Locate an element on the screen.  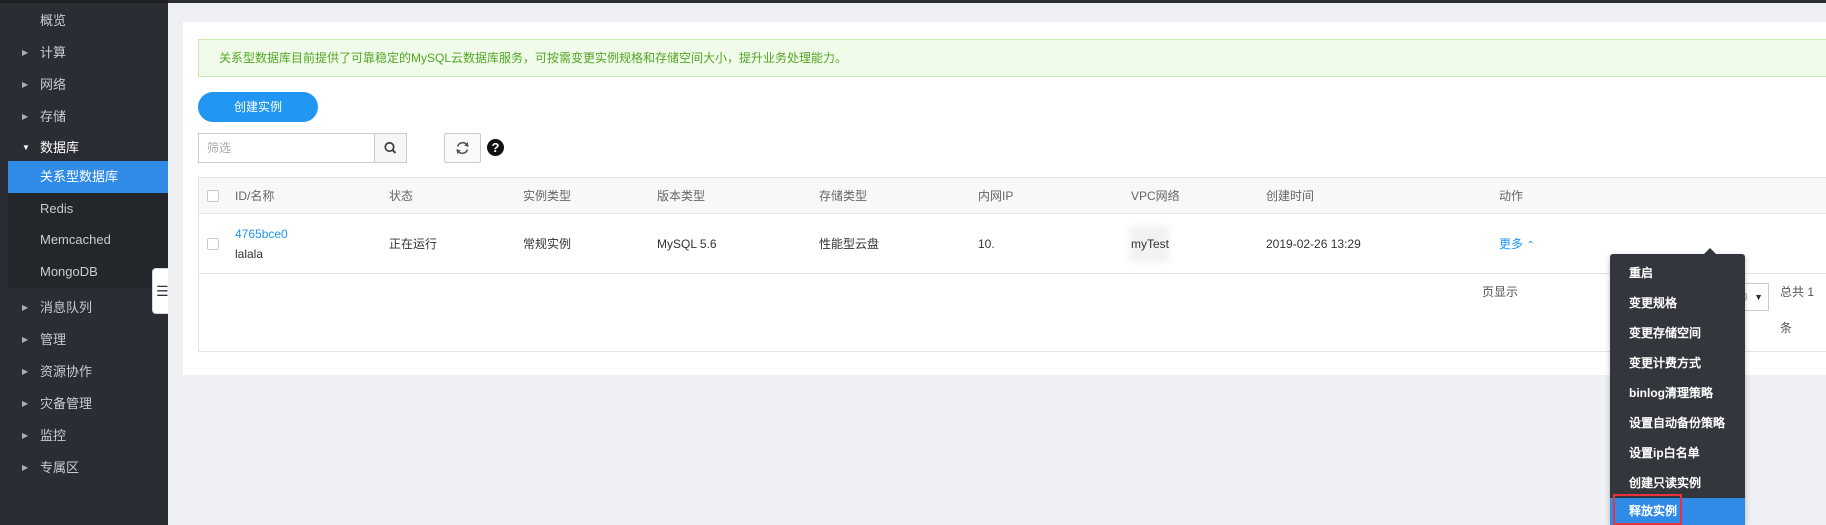
instance-ip: 10. is located at coordinates (986, 244).